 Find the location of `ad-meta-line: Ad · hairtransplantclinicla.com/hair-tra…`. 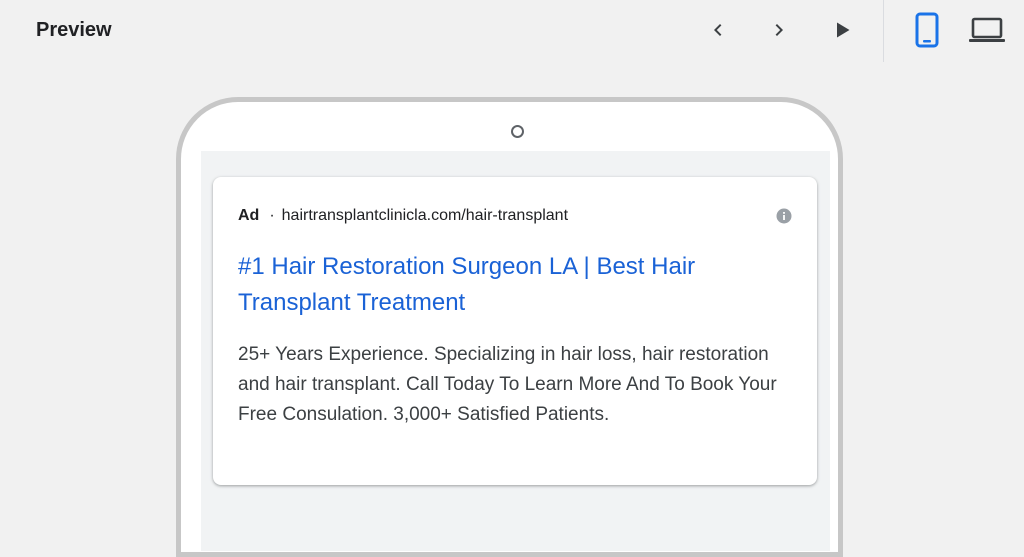

ad-meta-line: Ad · hairtransplantclinicla.com/hair-tra… is located at coordinates (403, 216).